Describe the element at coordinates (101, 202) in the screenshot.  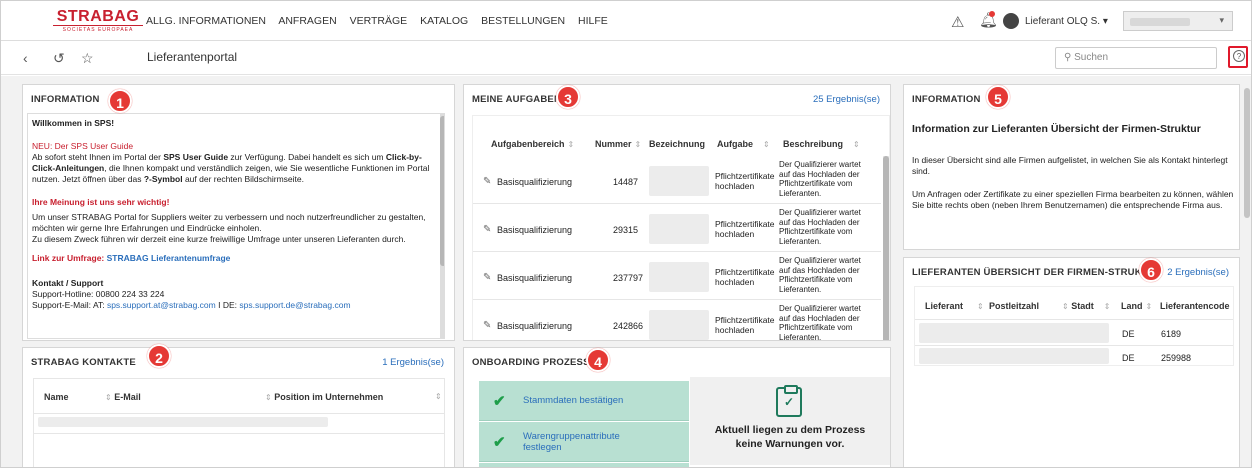
I see `meinung-heading: Ihre Meinung ist uns sehr wichtig!` at that location.